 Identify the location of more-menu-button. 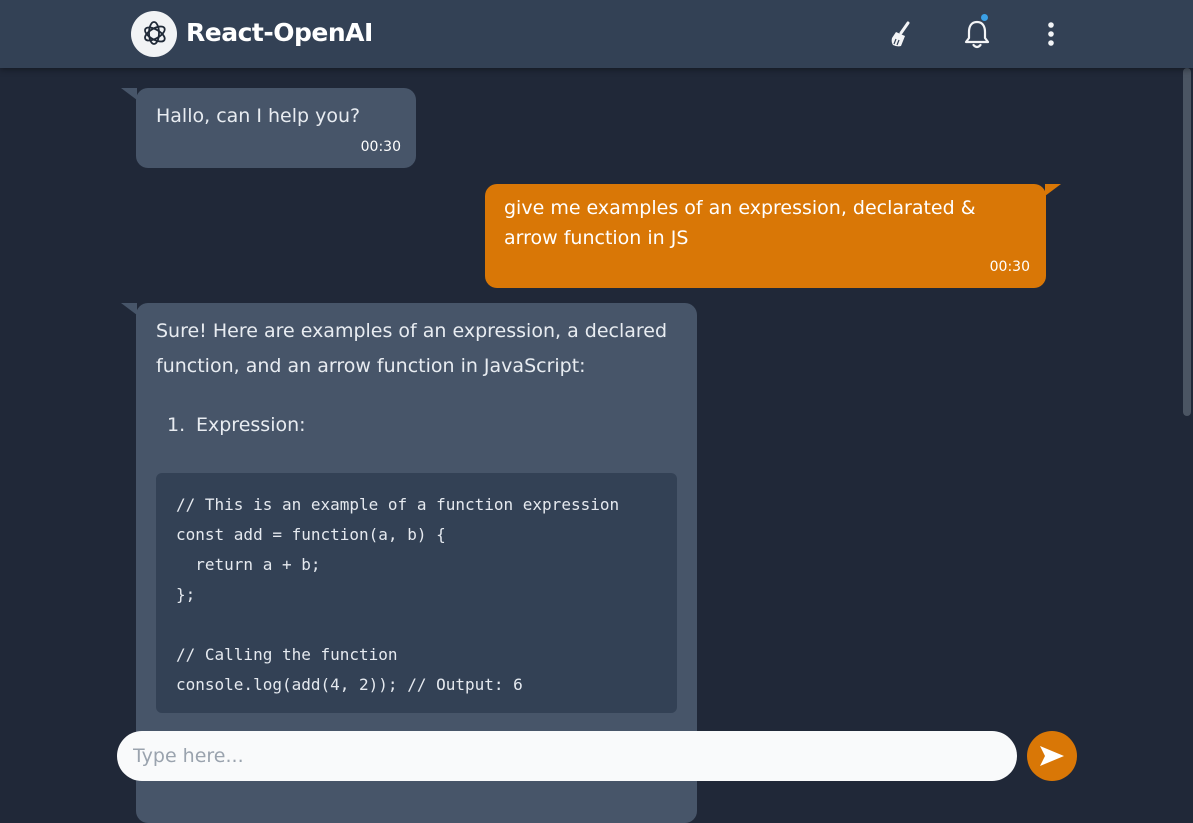
(1051, 34).